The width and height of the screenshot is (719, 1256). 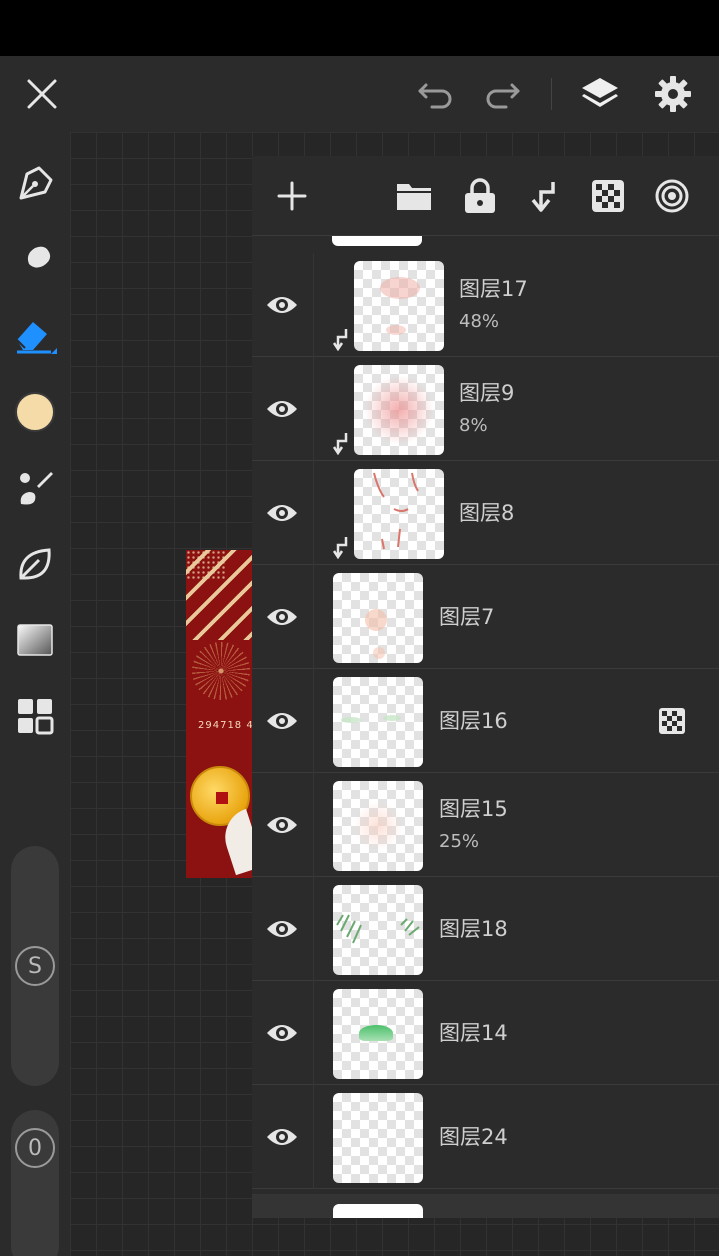 I want to click on layer-row: 图层15 25%, so click(x=485, y=825).